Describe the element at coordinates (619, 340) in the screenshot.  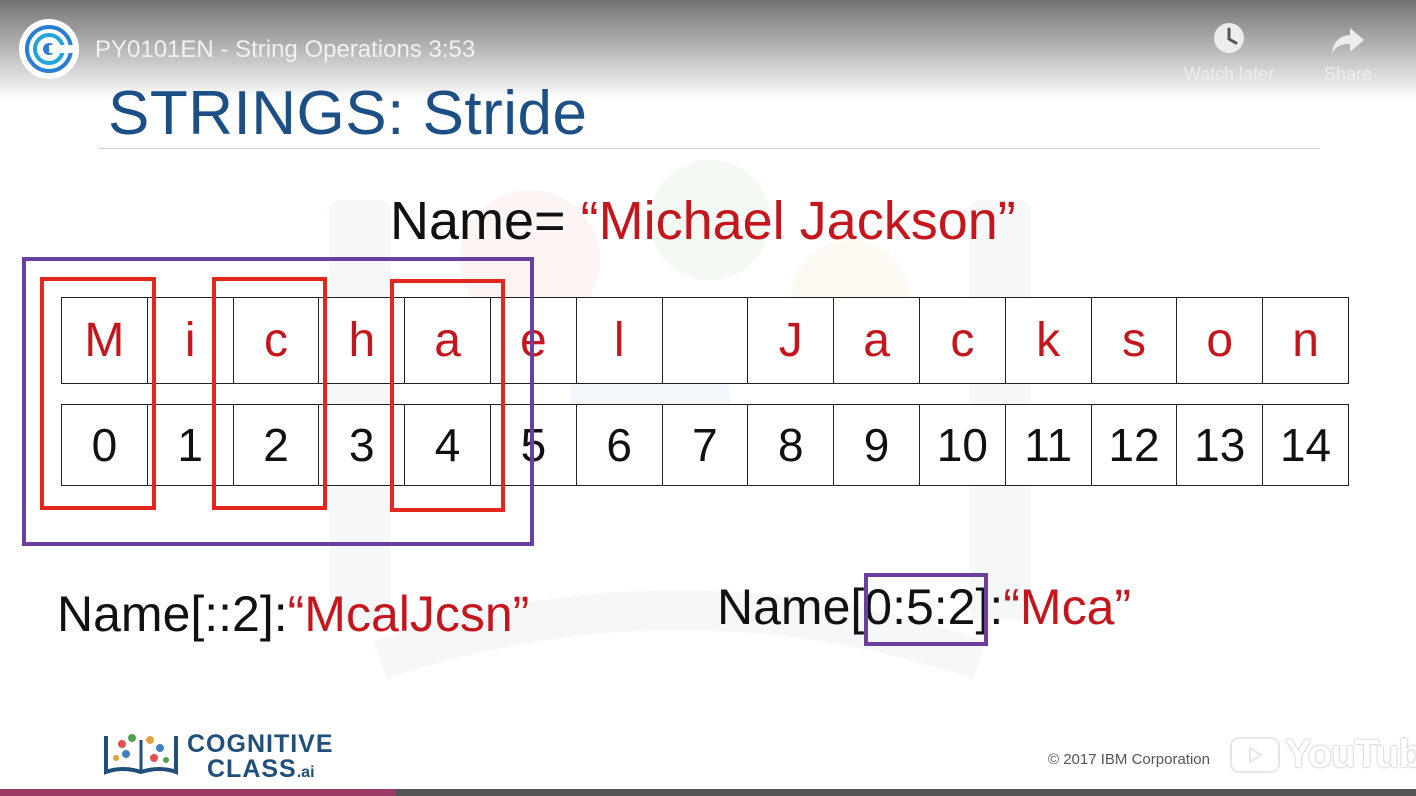
I see `char-cell: l` at that location.